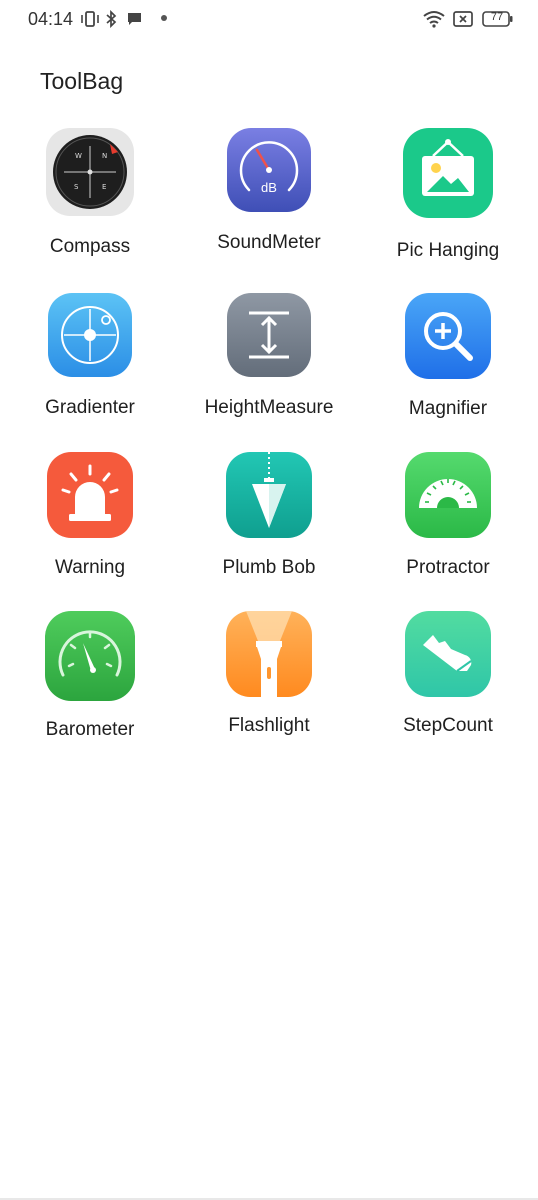 This screenshot has height=1200, width=538. Describe the element at coordinates (82, 81) in the screenshot. I see `page-title: ToolBag` at that location.